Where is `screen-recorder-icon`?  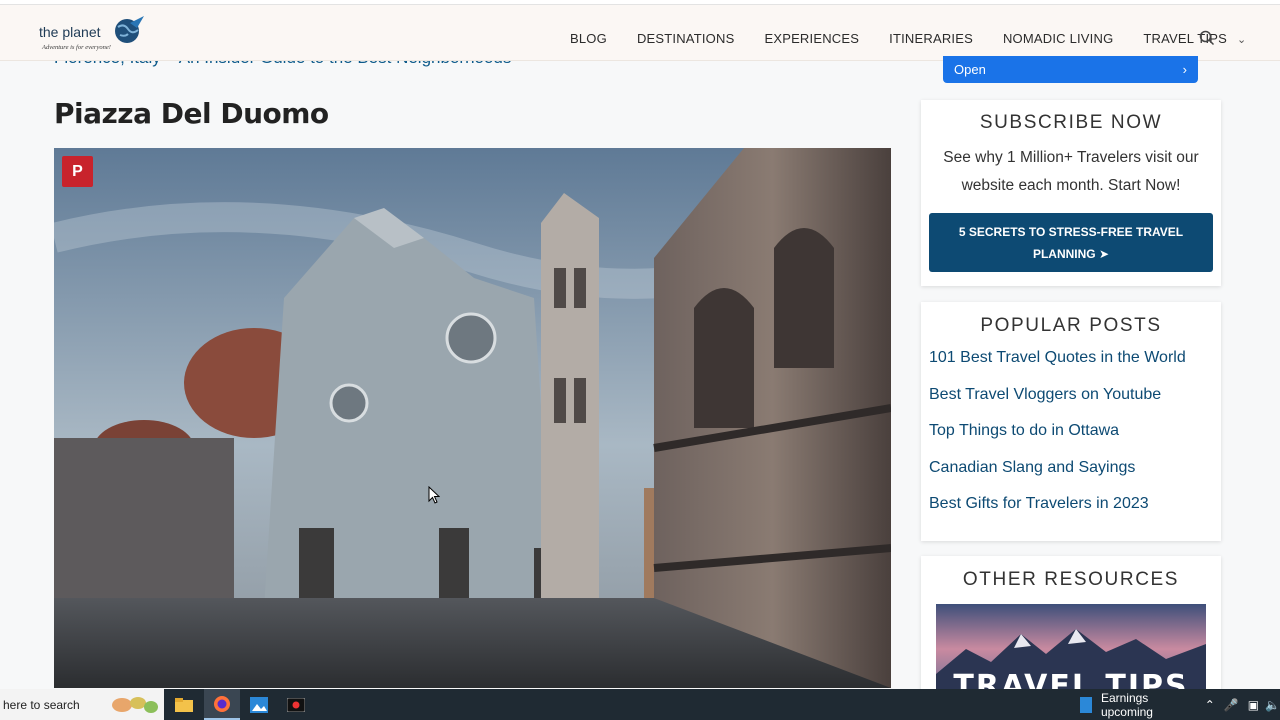 screen-recorder-icon is located at coordinates (296, 704).